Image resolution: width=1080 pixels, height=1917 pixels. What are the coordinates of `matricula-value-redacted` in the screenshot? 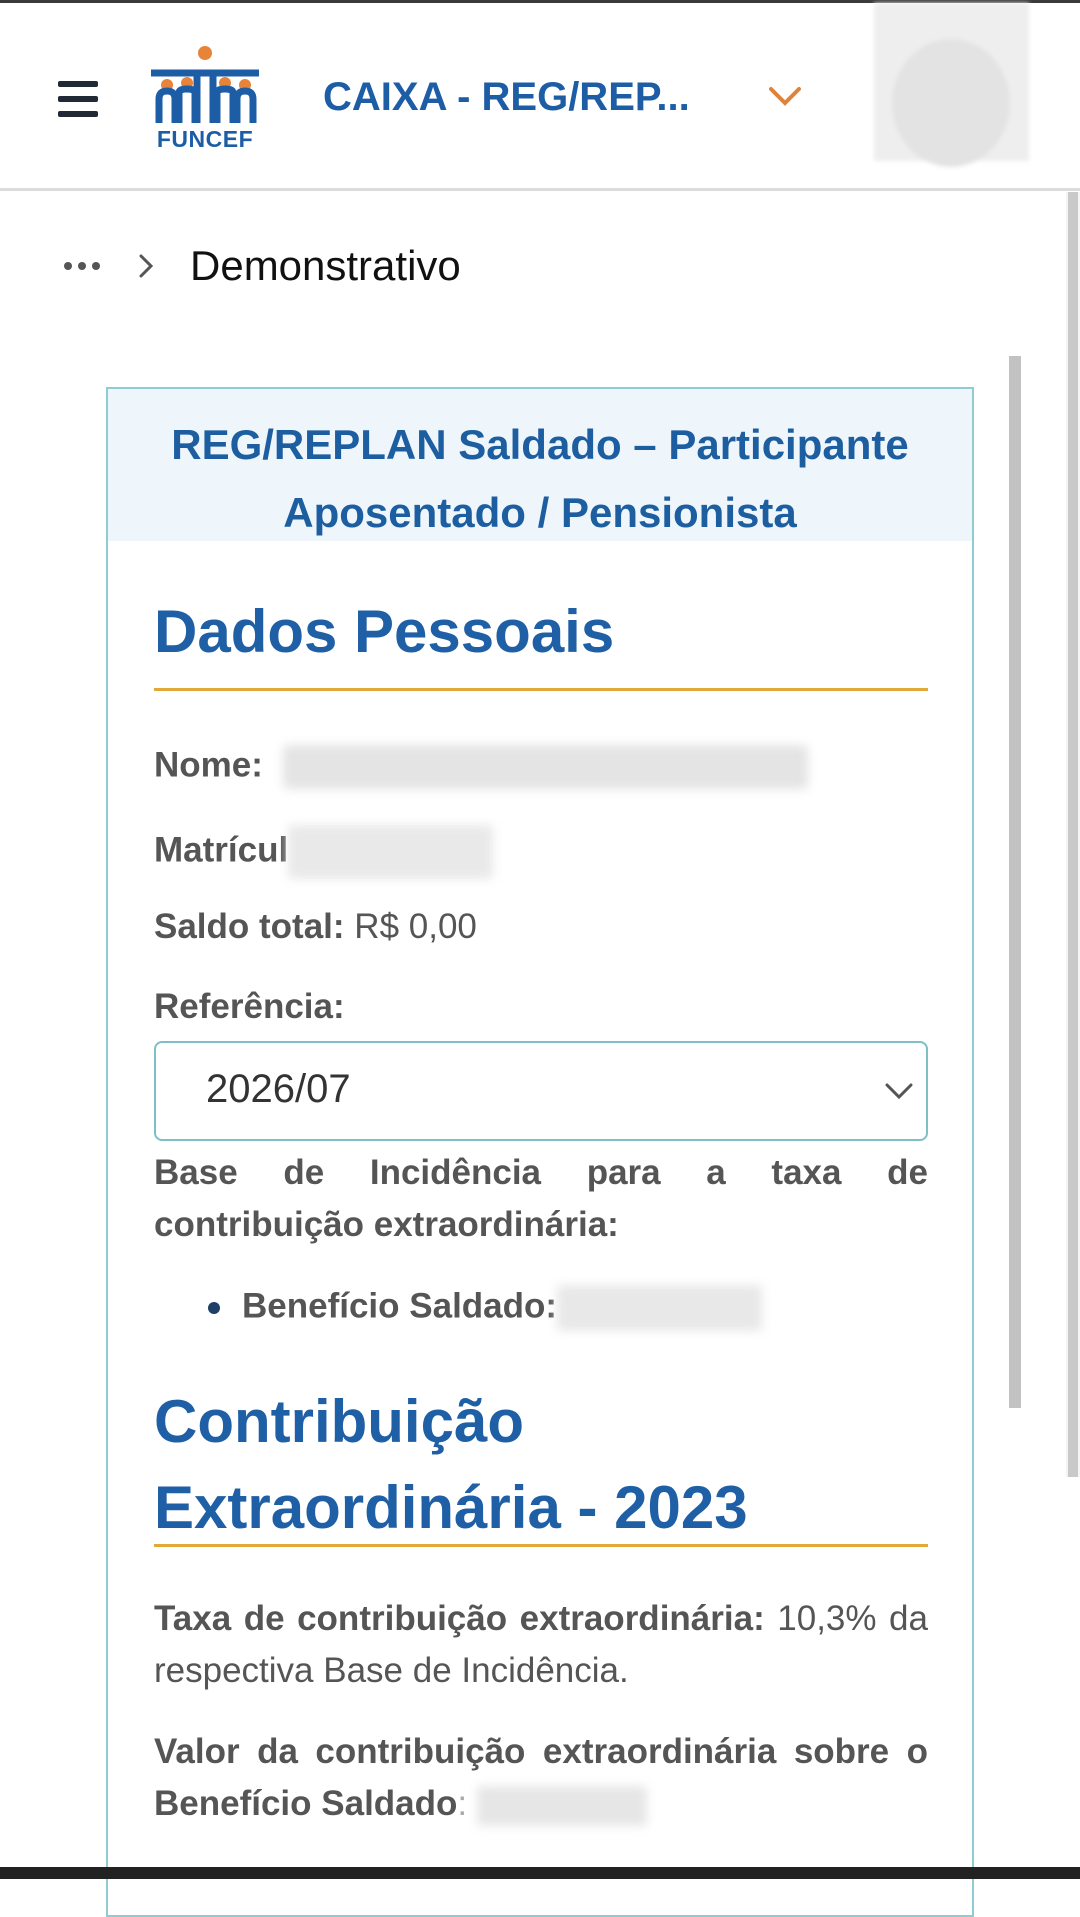 It's located at (391, 852).